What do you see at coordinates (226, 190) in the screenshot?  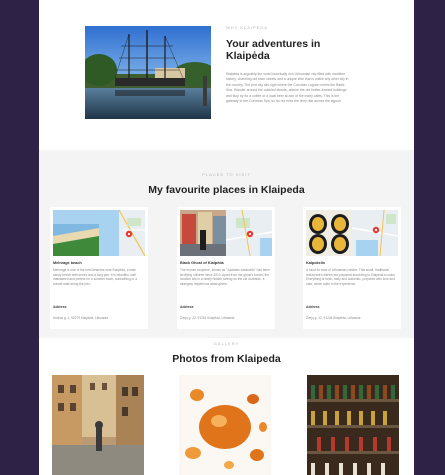 I see `places-title: My favourite places in Klaipeda` at bounding box center [226, 190].